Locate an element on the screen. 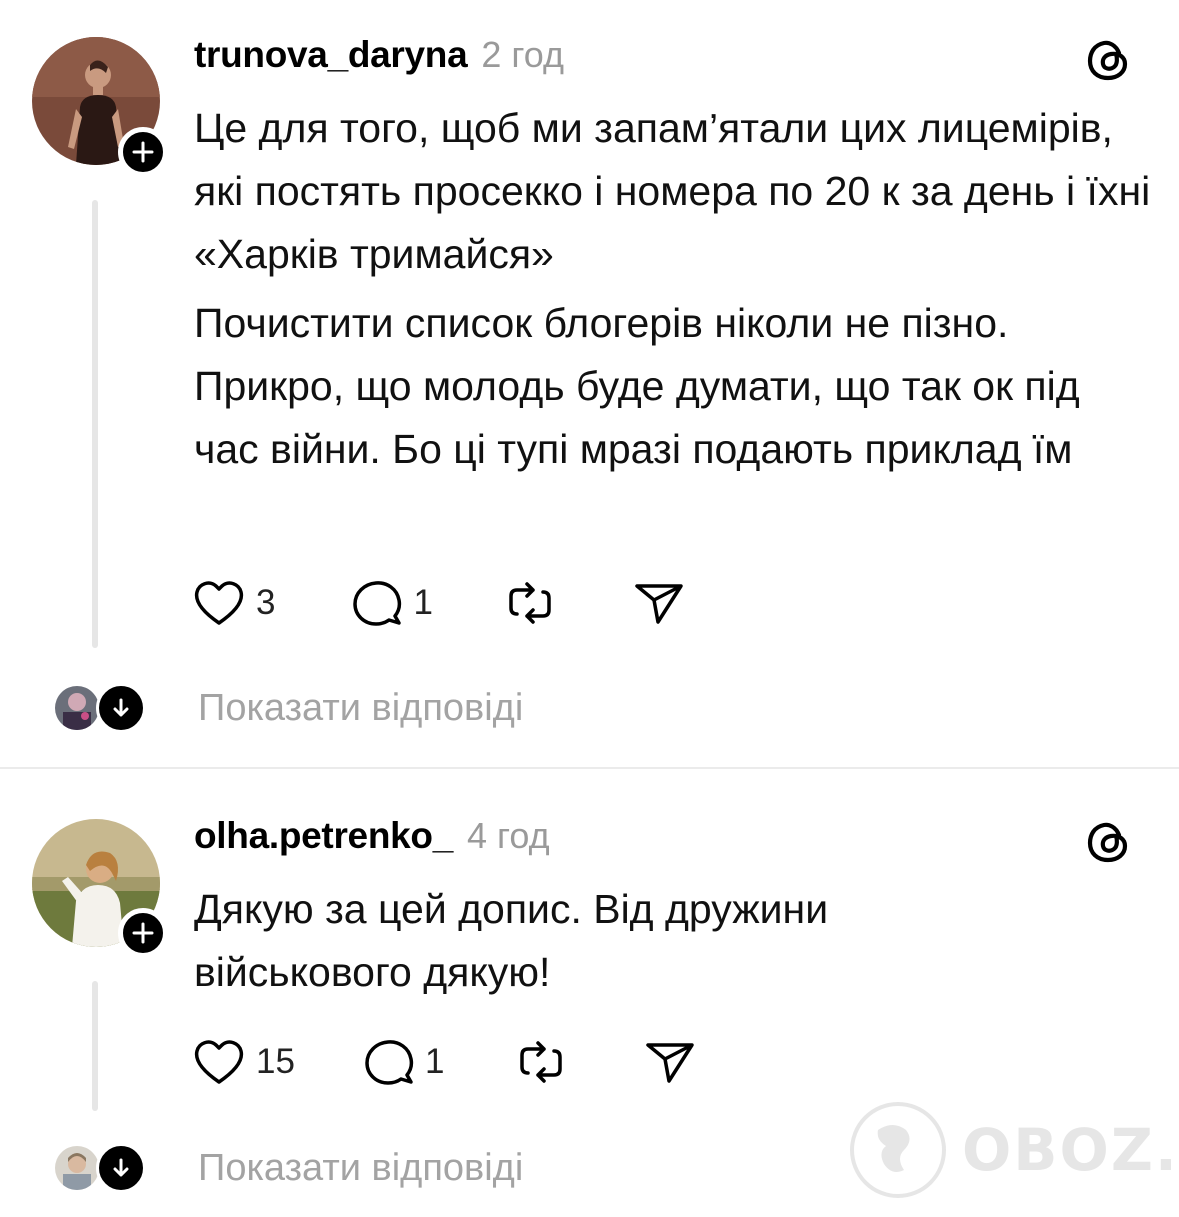  username: olha.petrenko_ is located at coordinates (323, 836).